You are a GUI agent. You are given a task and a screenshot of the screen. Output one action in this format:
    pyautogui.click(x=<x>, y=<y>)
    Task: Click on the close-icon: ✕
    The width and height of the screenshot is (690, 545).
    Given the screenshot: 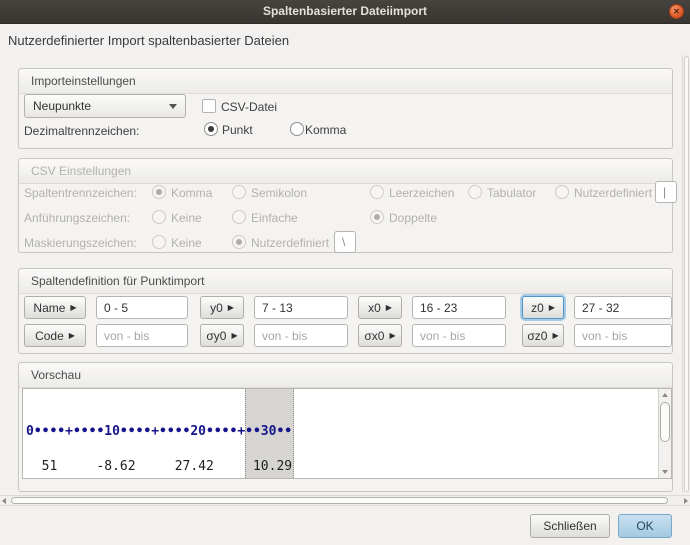 What is the action you would take?
    pyautogui.click(x=676, y=11)
    